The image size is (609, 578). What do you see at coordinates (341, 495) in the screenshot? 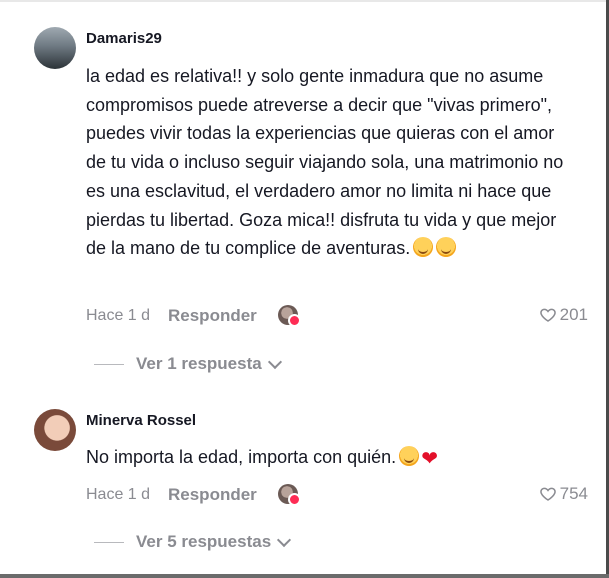
I see `comment-meta: Hace 1 d Responder 754` at bounding box center [341, 495].